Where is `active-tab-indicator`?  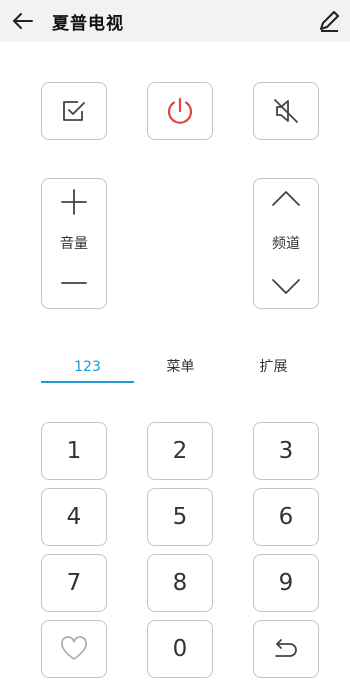
active-tab-indicator is located at coordinates (87, 382).